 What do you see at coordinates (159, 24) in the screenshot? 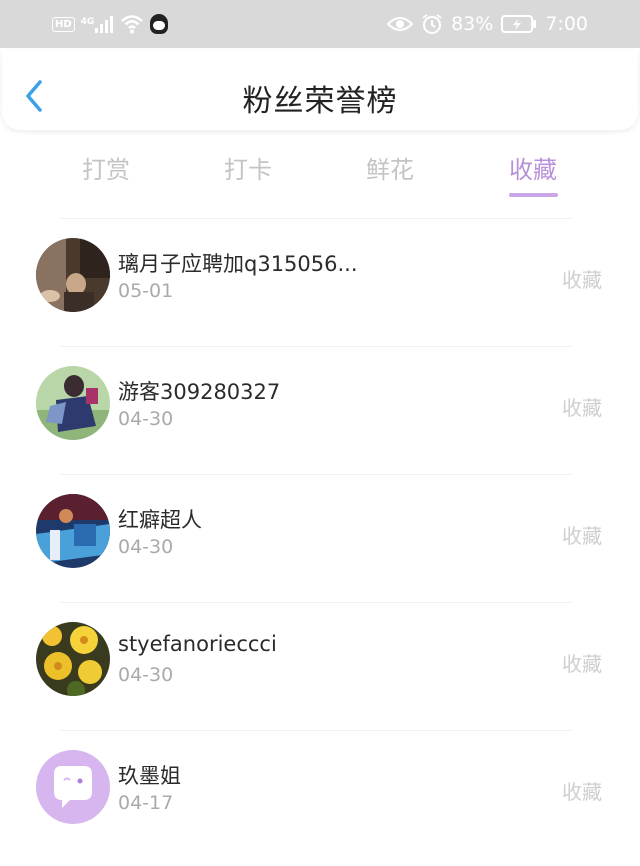
I see `qq-icon` at bounding box center [159, 24].